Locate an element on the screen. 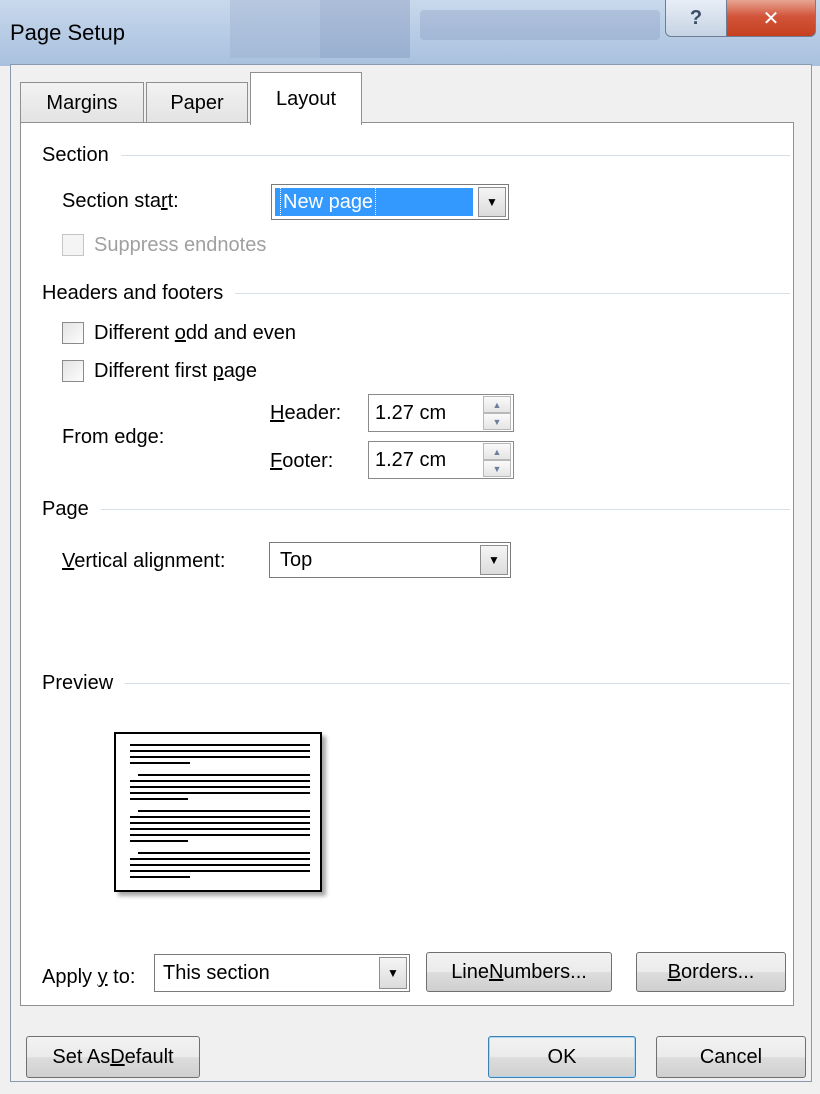  group-title: Headers and footers is located at coordinates (133, 292).